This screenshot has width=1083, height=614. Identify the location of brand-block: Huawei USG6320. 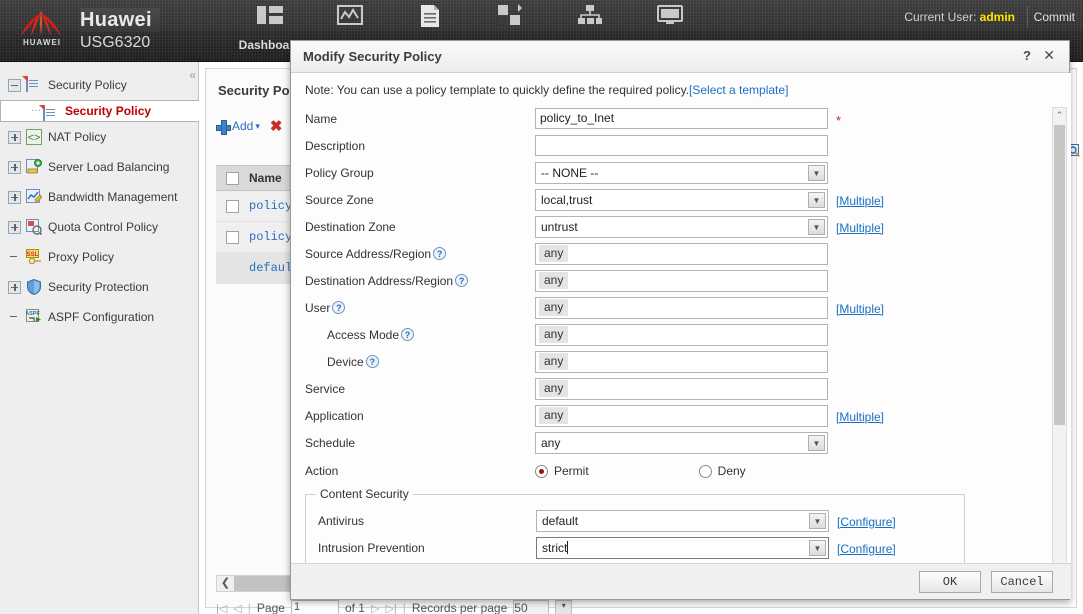
(120, 31).